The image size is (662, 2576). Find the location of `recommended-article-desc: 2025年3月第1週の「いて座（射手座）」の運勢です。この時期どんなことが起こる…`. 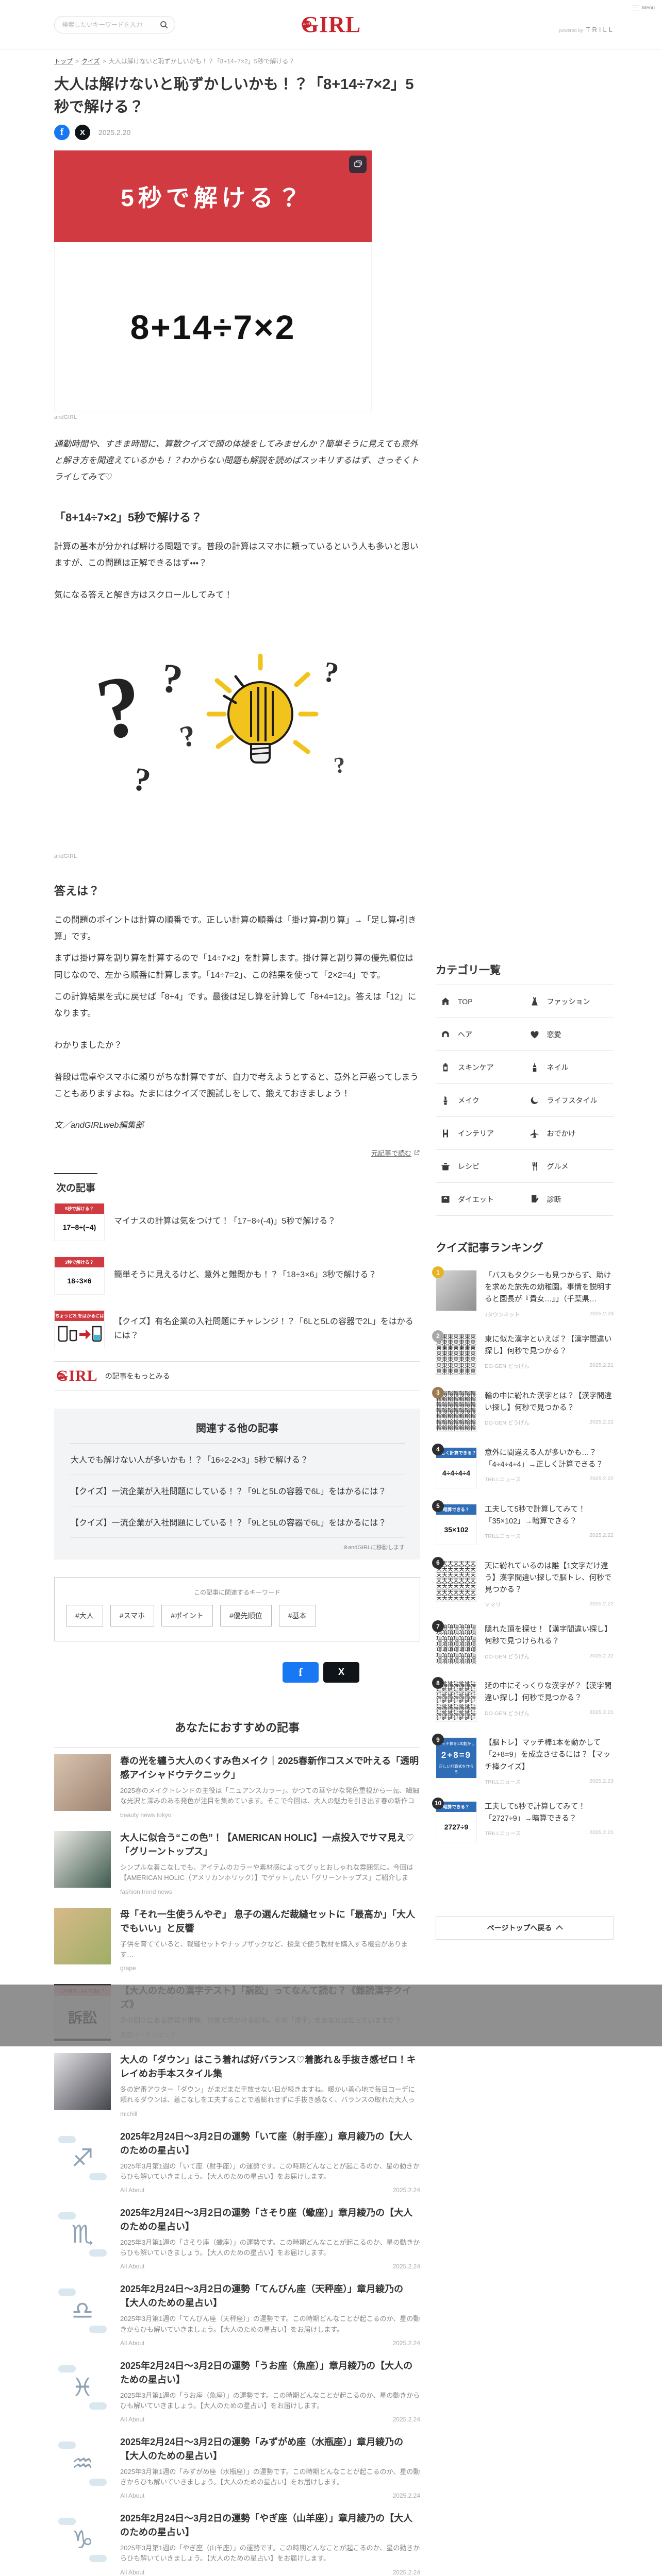

recommended-article-desc: 2025年3月第1週の「いて座（射手座）」の運勢です。この時期どんなことが起こる… is located at coordinates (270, 2171).